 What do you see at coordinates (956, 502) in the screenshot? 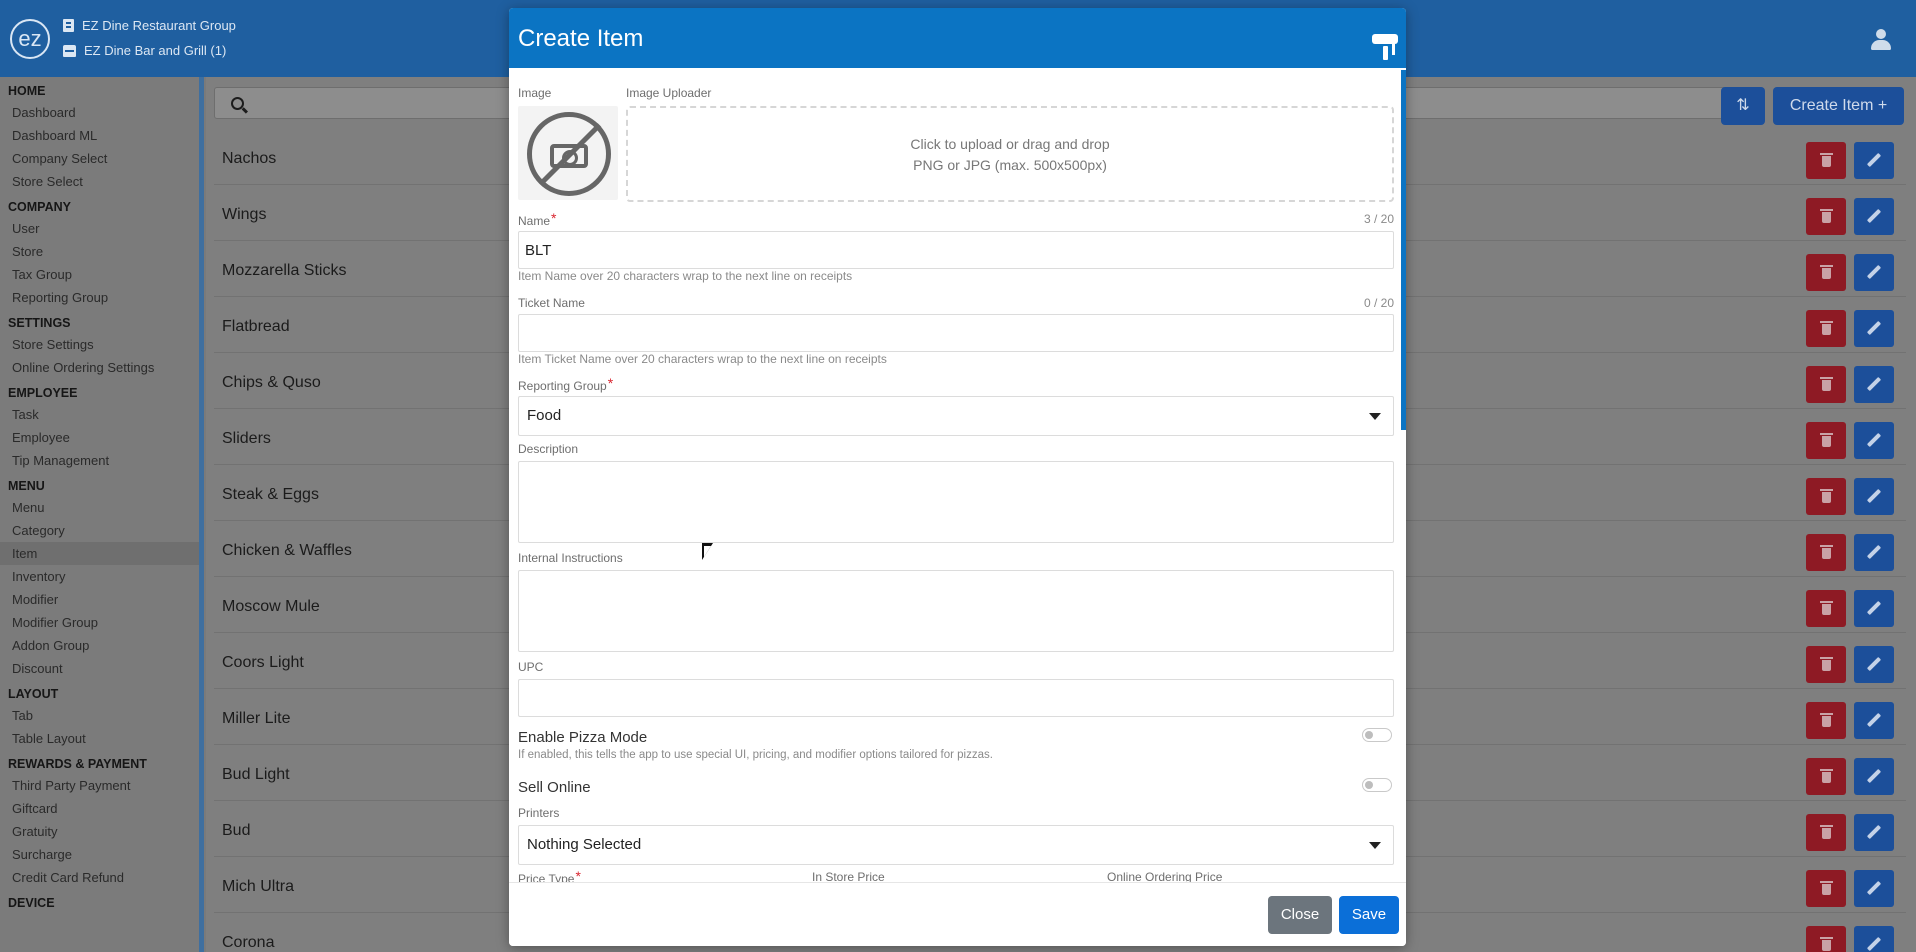
I see `description-textarea` at bounding box center [956, 502].